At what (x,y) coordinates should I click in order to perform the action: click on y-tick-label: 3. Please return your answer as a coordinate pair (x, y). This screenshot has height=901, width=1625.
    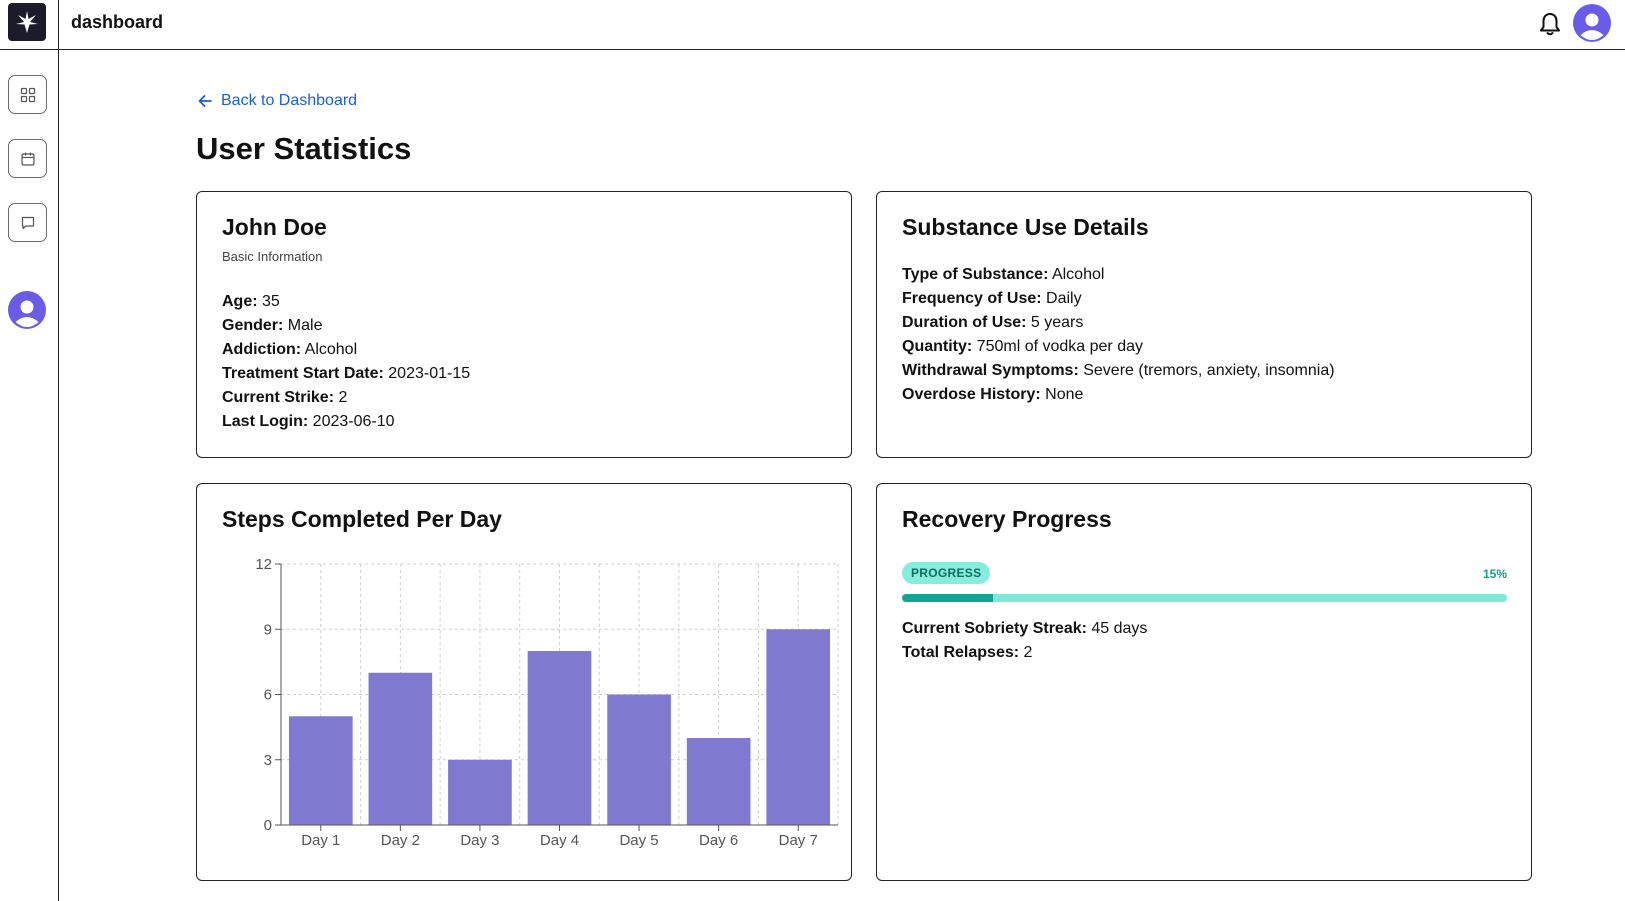
    Looking at the image, I should click on (268, 760).